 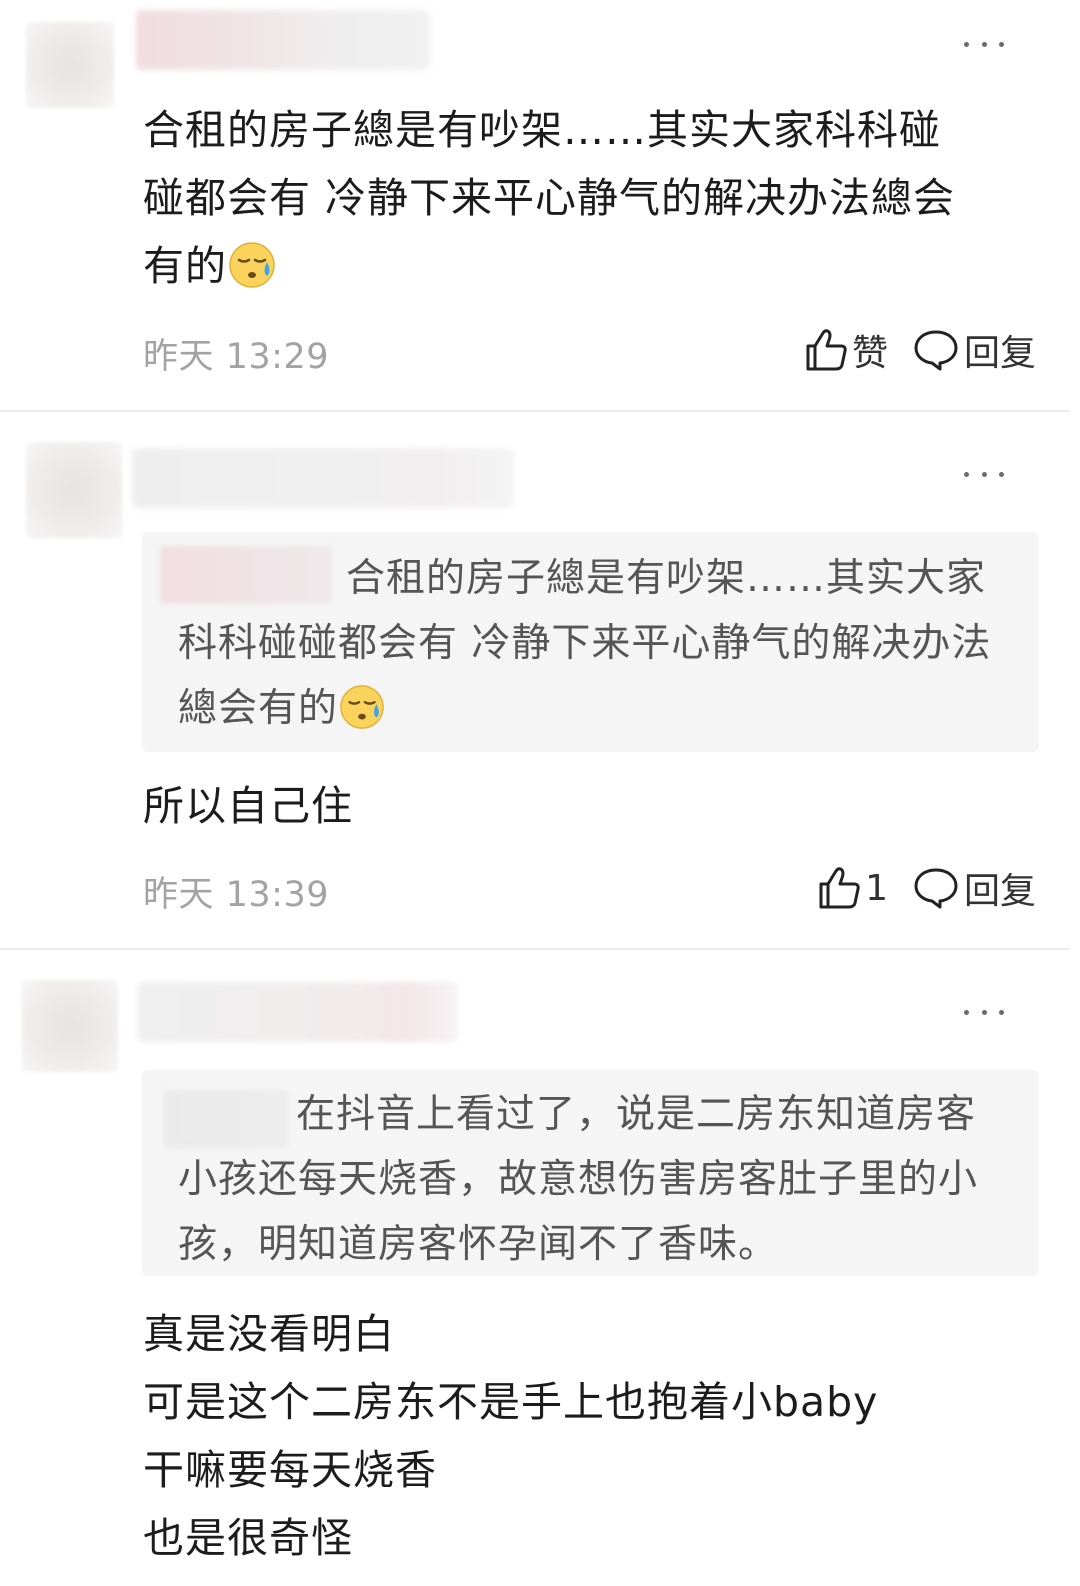 I want to click on like-count: 1, so click(x=876, y=888).